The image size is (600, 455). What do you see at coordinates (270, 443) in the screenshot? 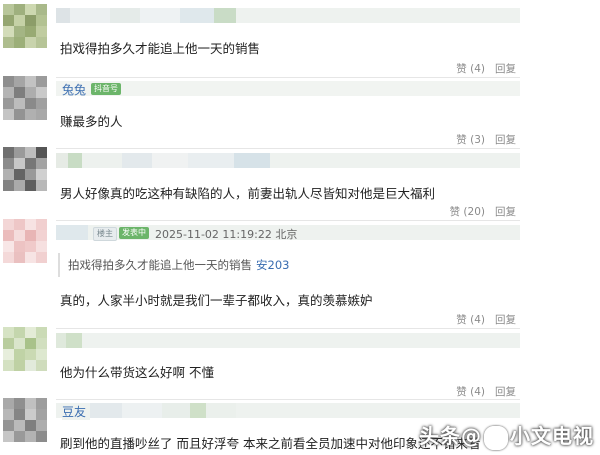
I see `comment-text: 刷到他的直播吵丝了 而且好浮夸 本来之前看全员加速中对他印象还不错来看` at bounding box center [270, 443].